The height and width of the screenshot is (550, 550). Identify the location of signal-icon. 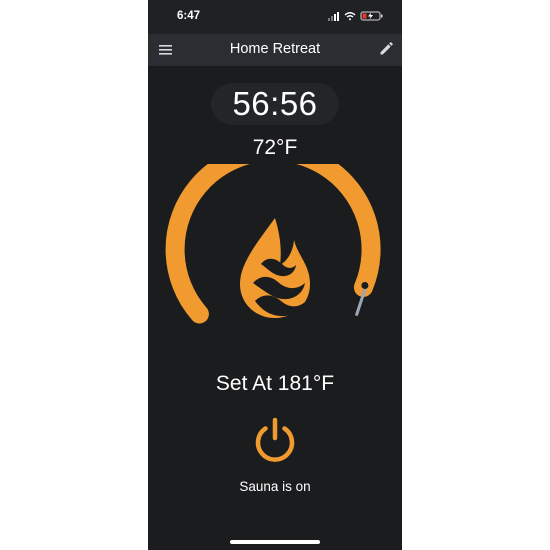
(333, 16).